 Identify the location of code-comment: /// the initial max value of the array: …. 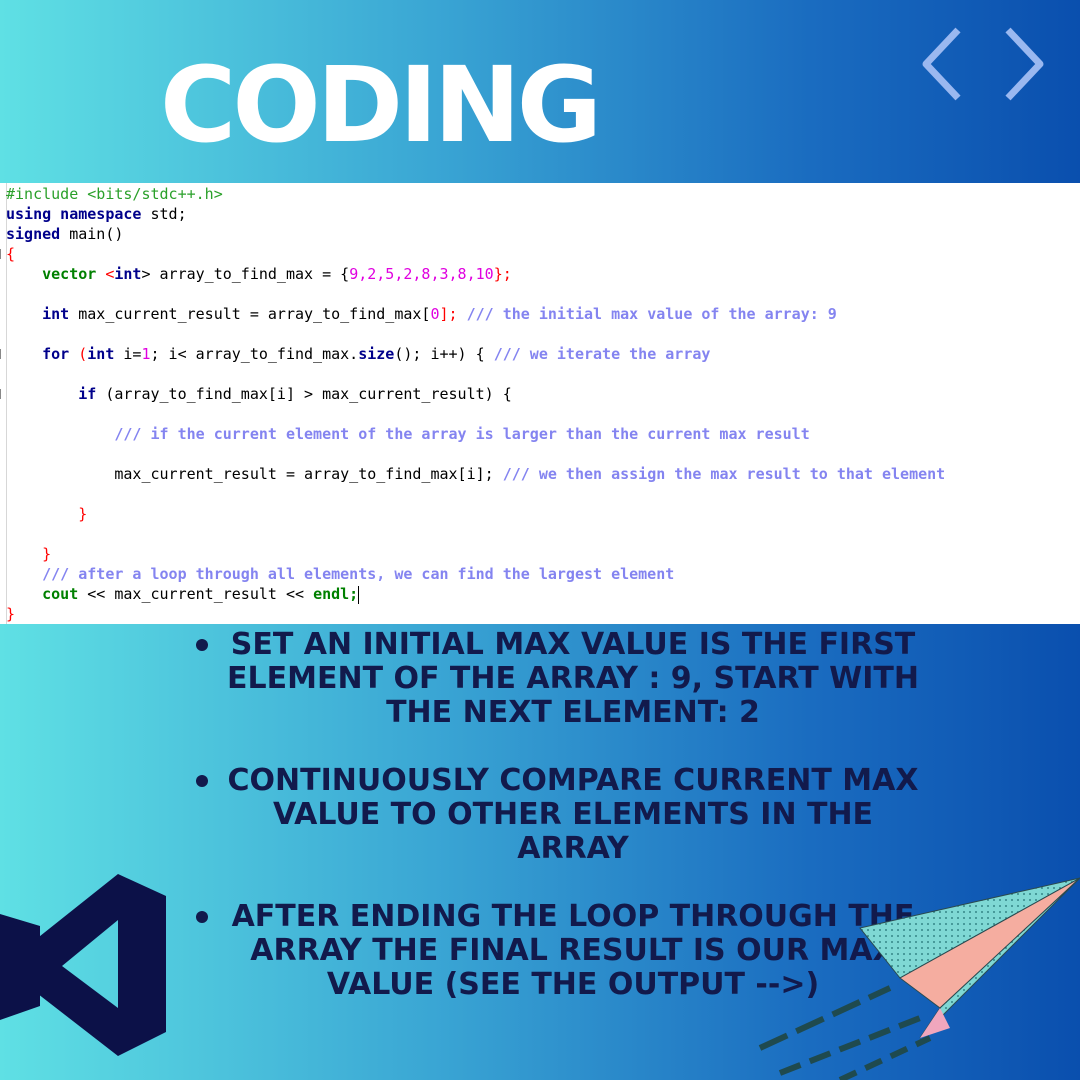
(651, 314).